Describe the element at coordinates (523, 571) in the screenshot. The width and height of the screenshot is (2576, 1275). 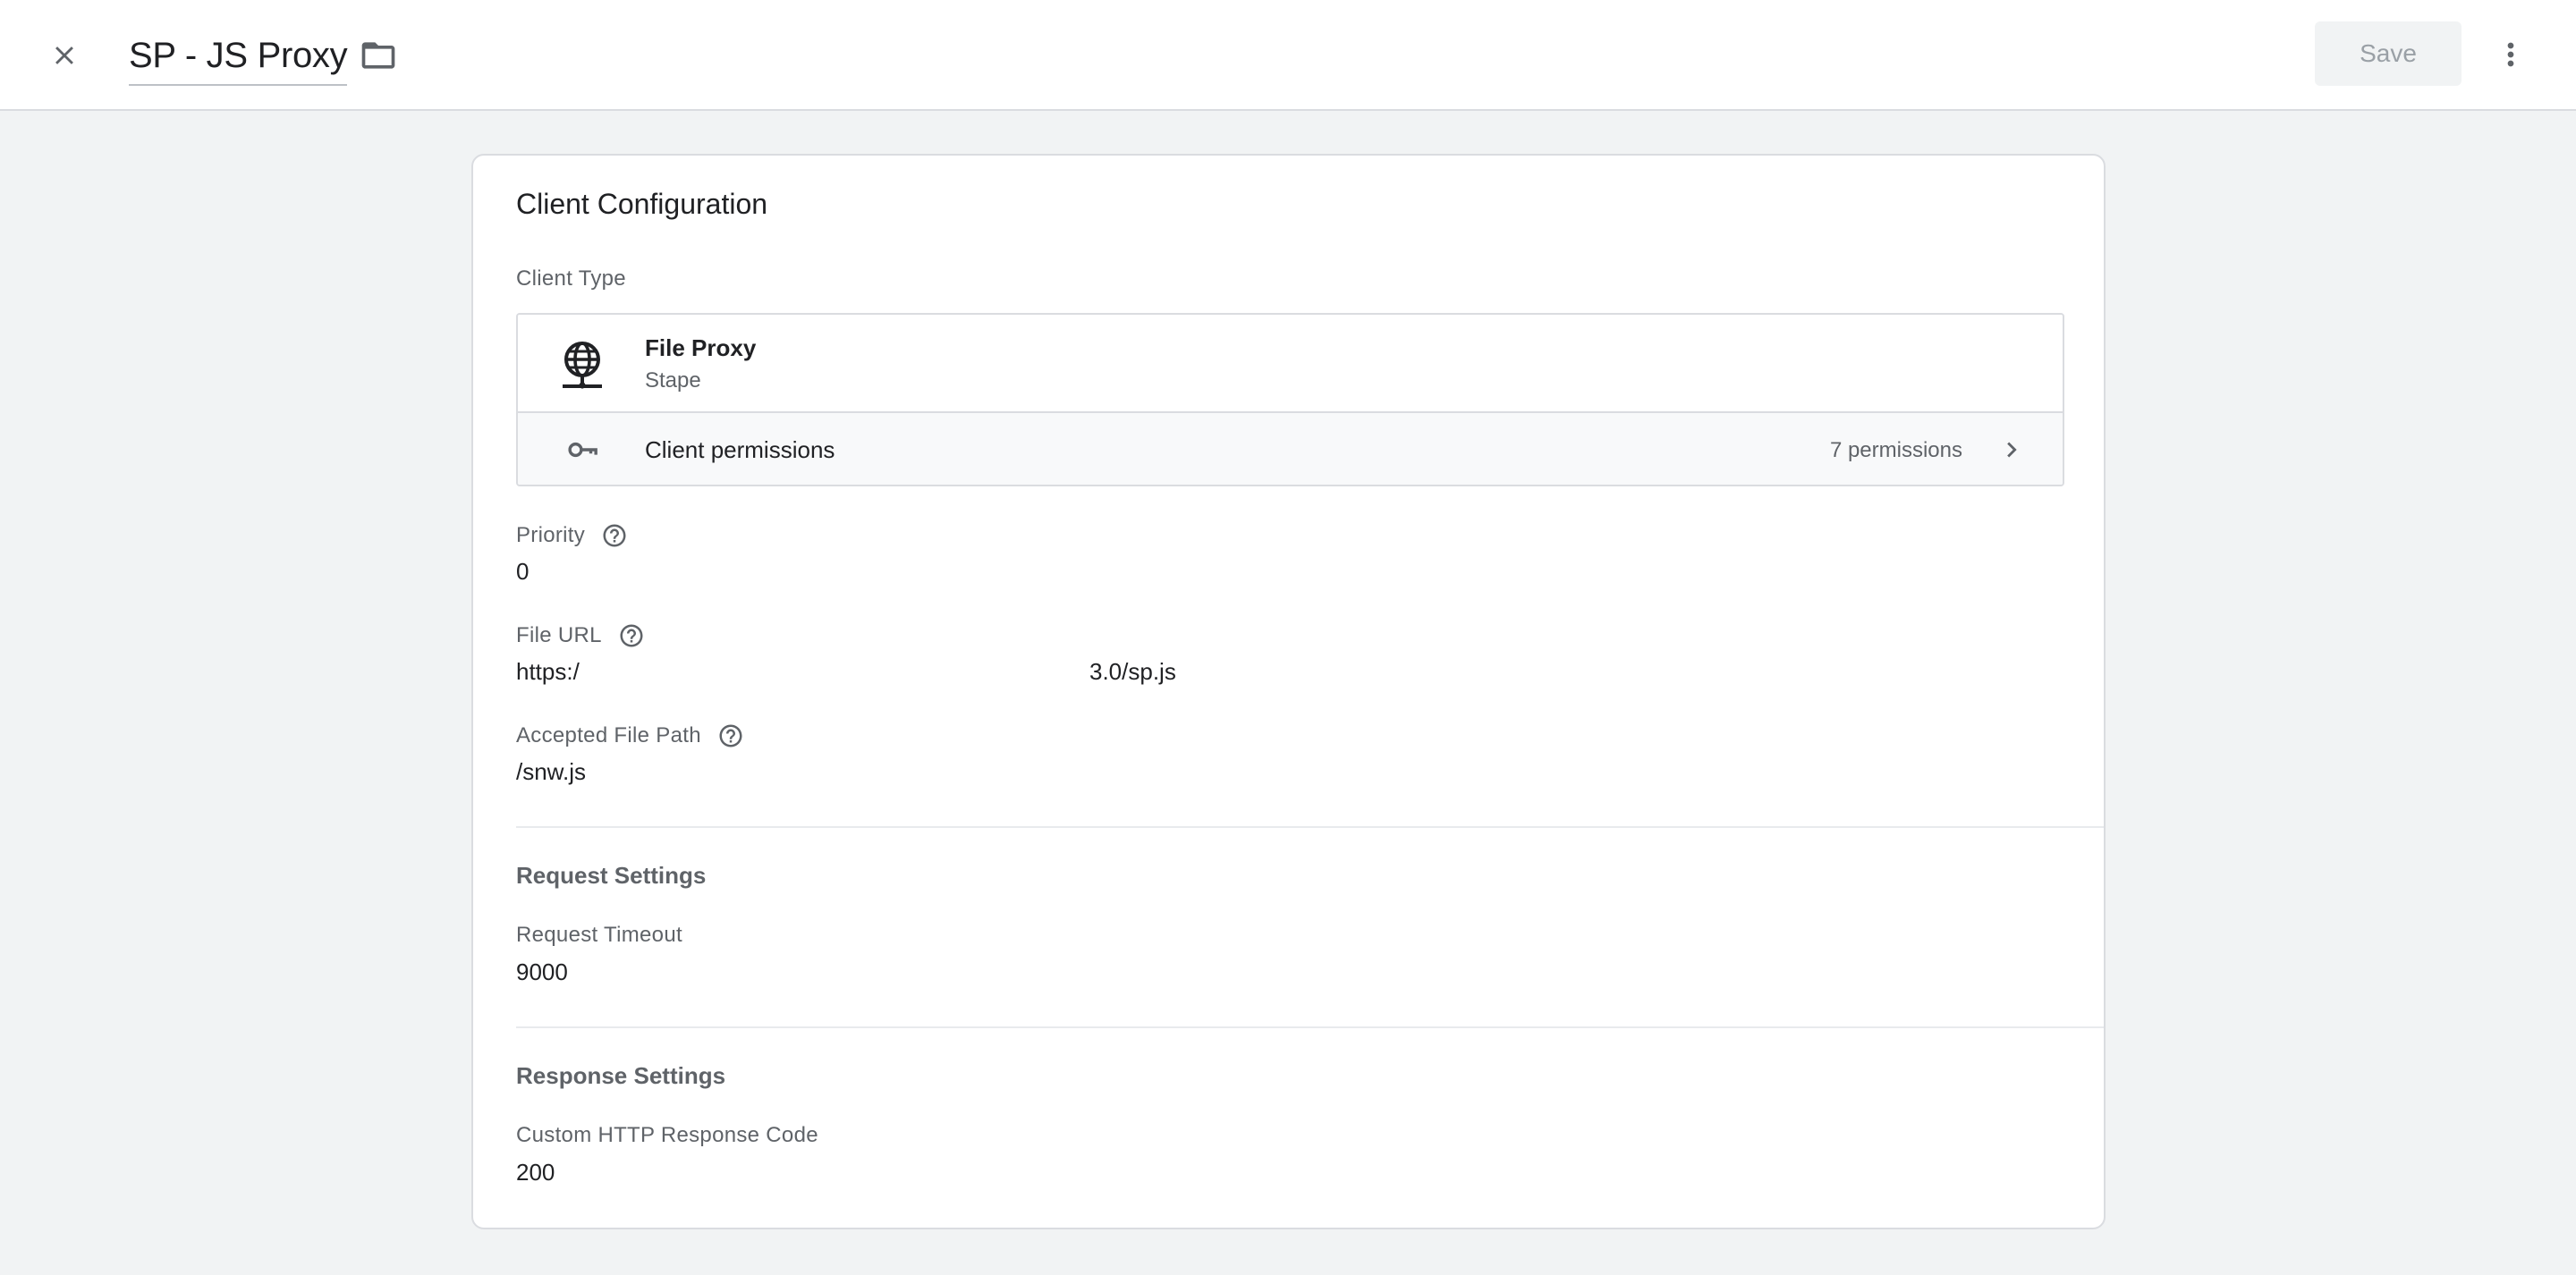
I see `priority-value: 0` at that location.